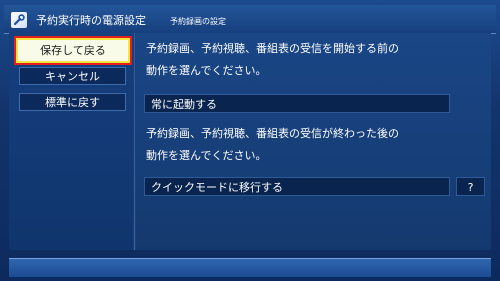 This screenshot has height=281, width=500. Describe the element at coordinates (297, 103) in the screenshot. I see `before-action-select: 常に起動する` at that location.